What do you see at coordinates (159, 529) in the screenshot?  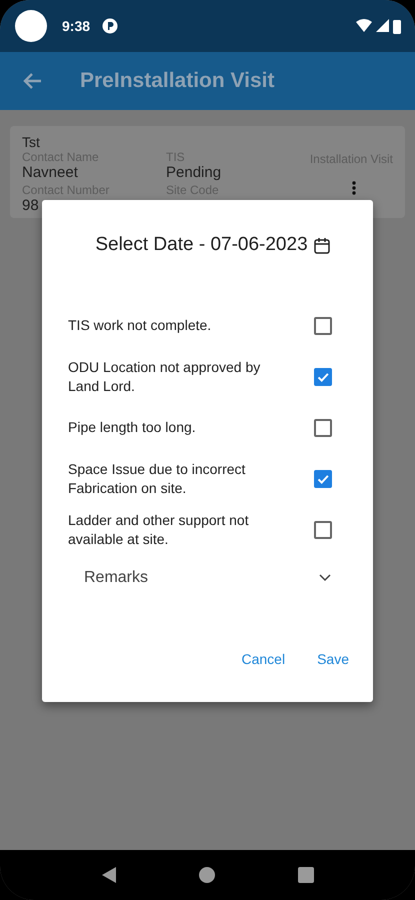 I see `reason-label: Ladder and other support not available at site.` at bounding box center [159, 529].